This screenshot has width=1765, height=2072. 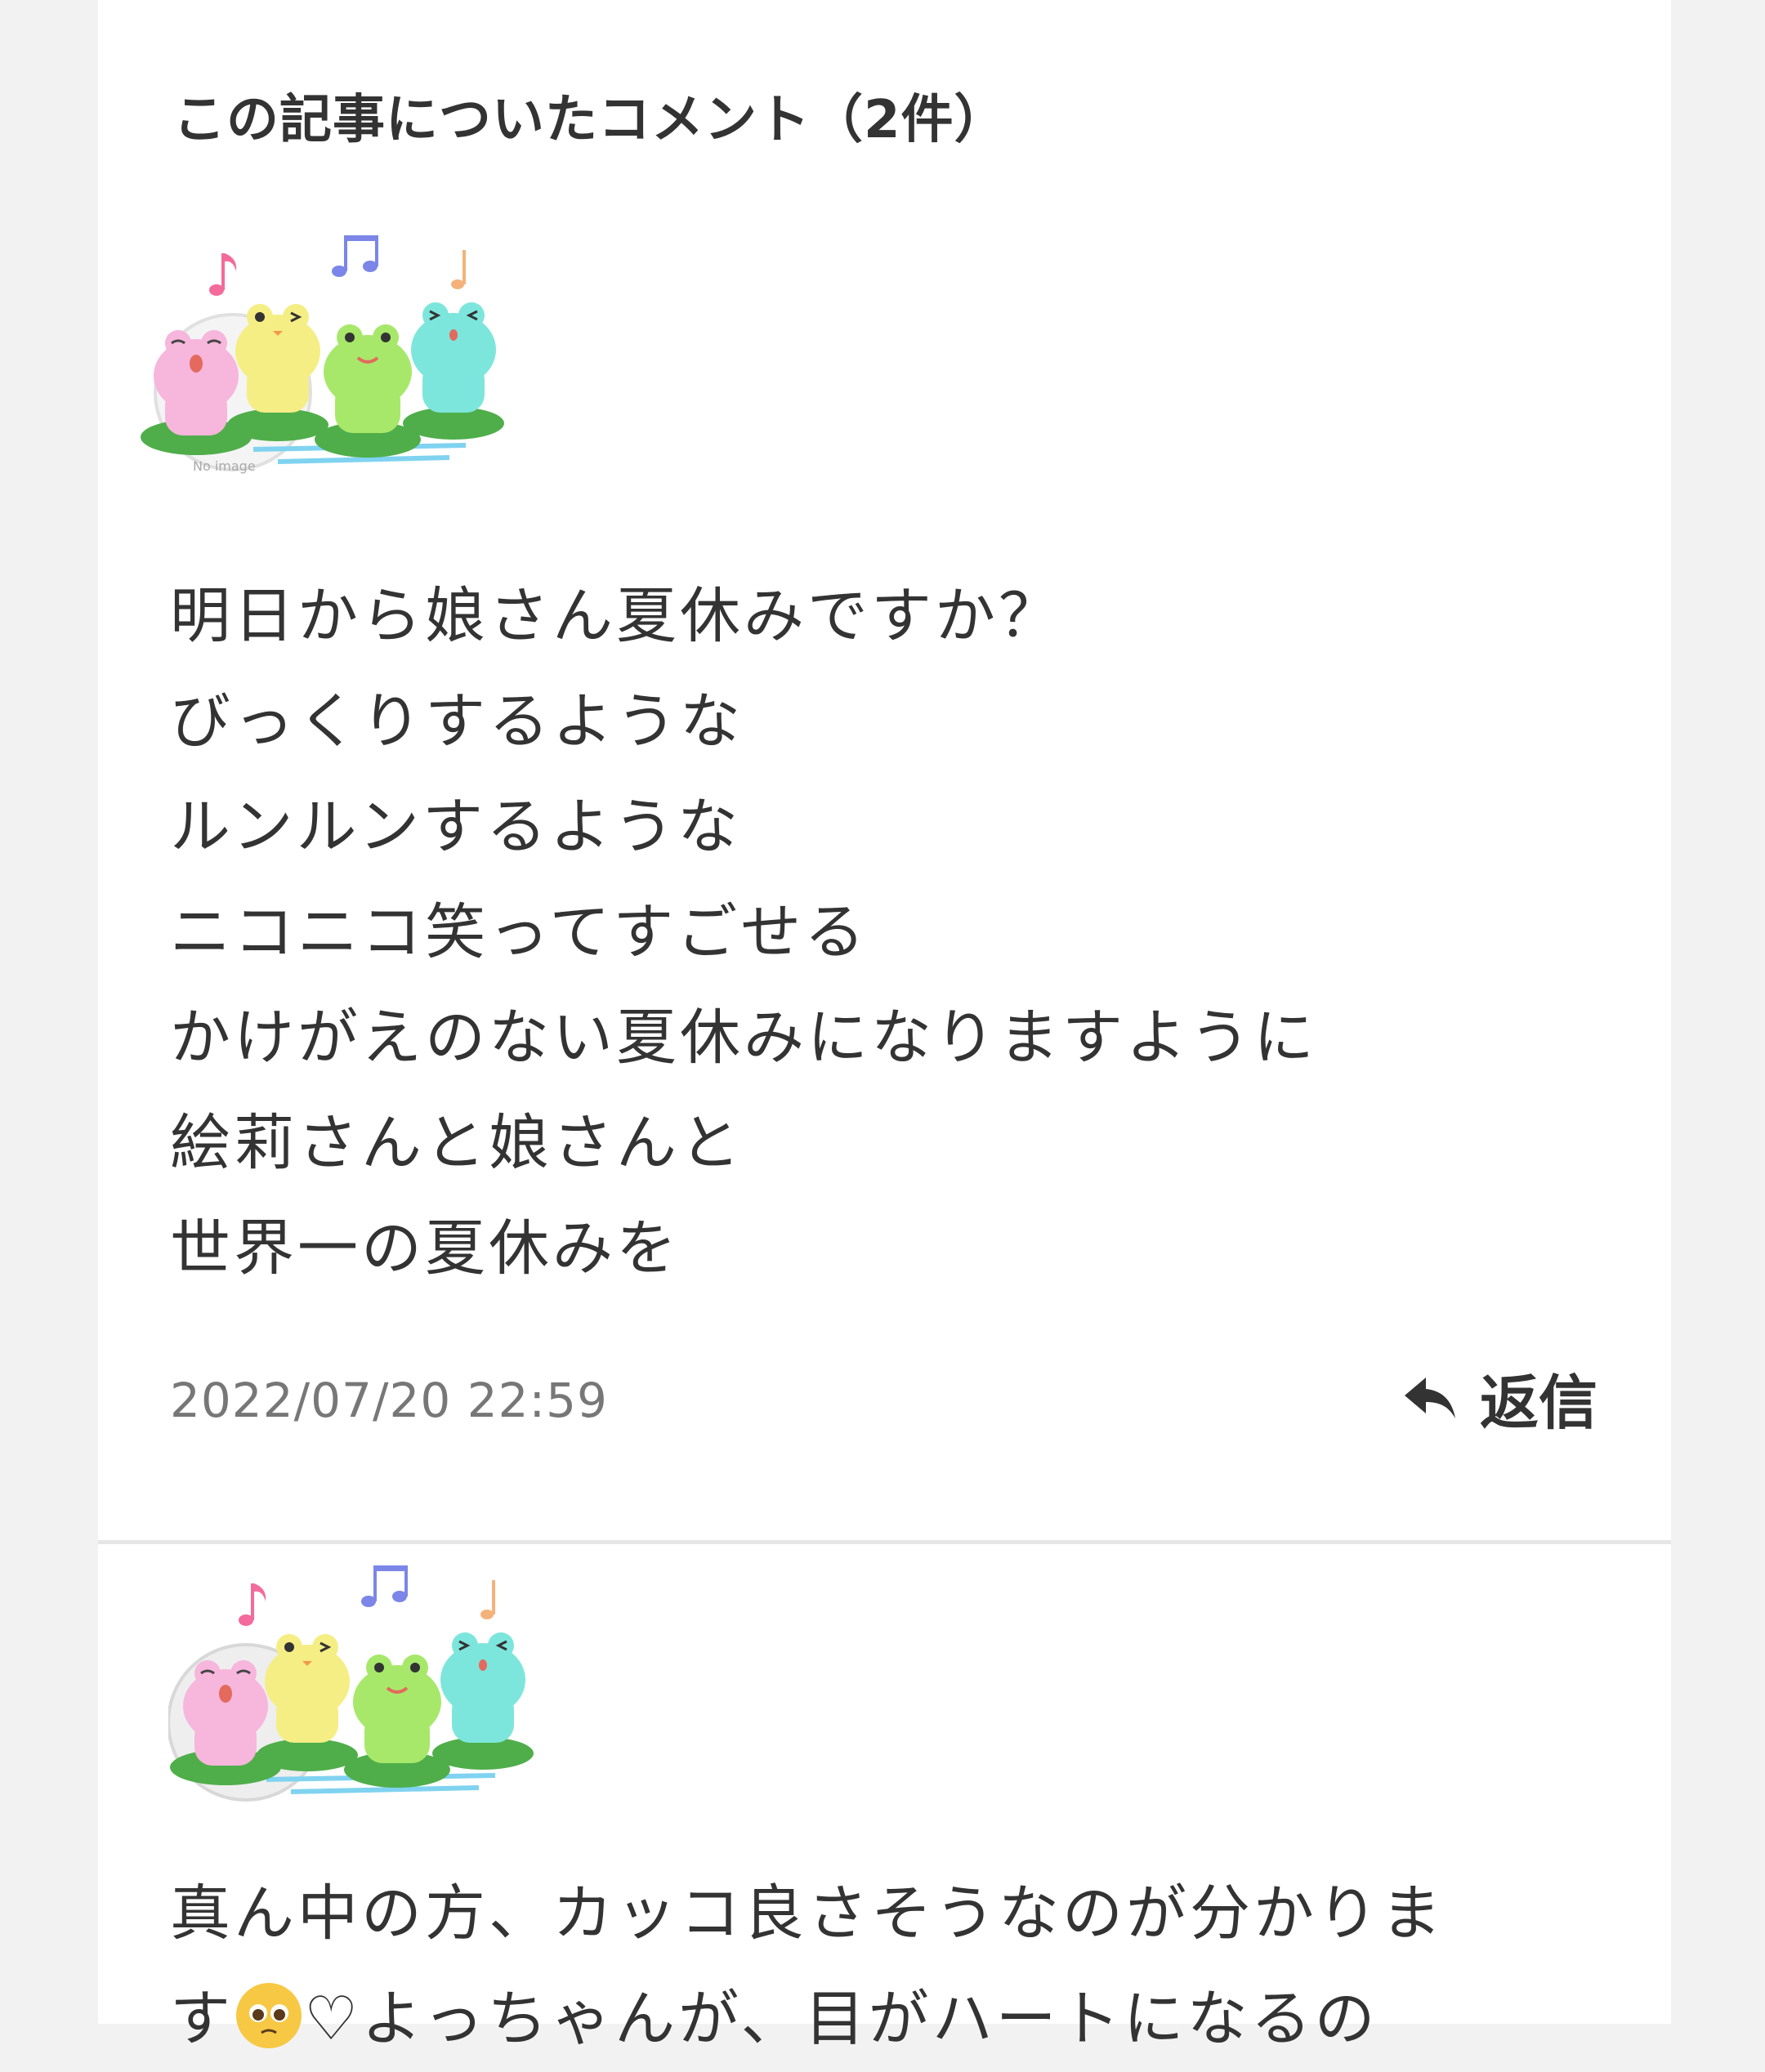 What do you see at coordinates (1538, 1402) in the screenshot?
I see `reply-label: 返信` at bounding box center [1538, 1402].